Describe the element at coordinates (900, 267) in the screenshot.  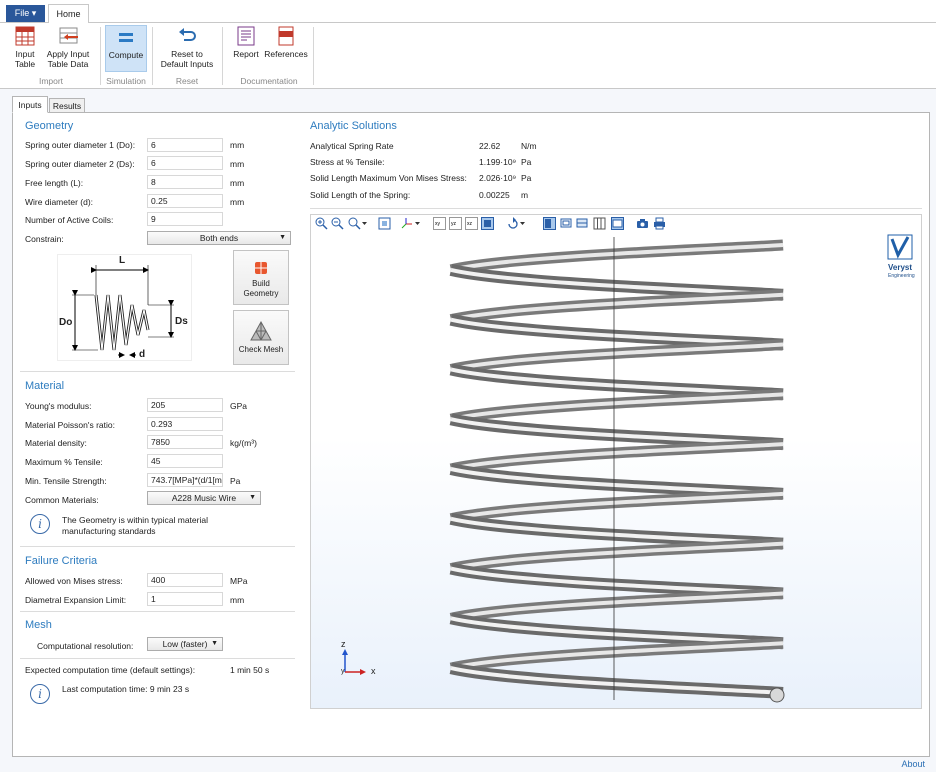
I see `logo-name: Veryst` at that location.